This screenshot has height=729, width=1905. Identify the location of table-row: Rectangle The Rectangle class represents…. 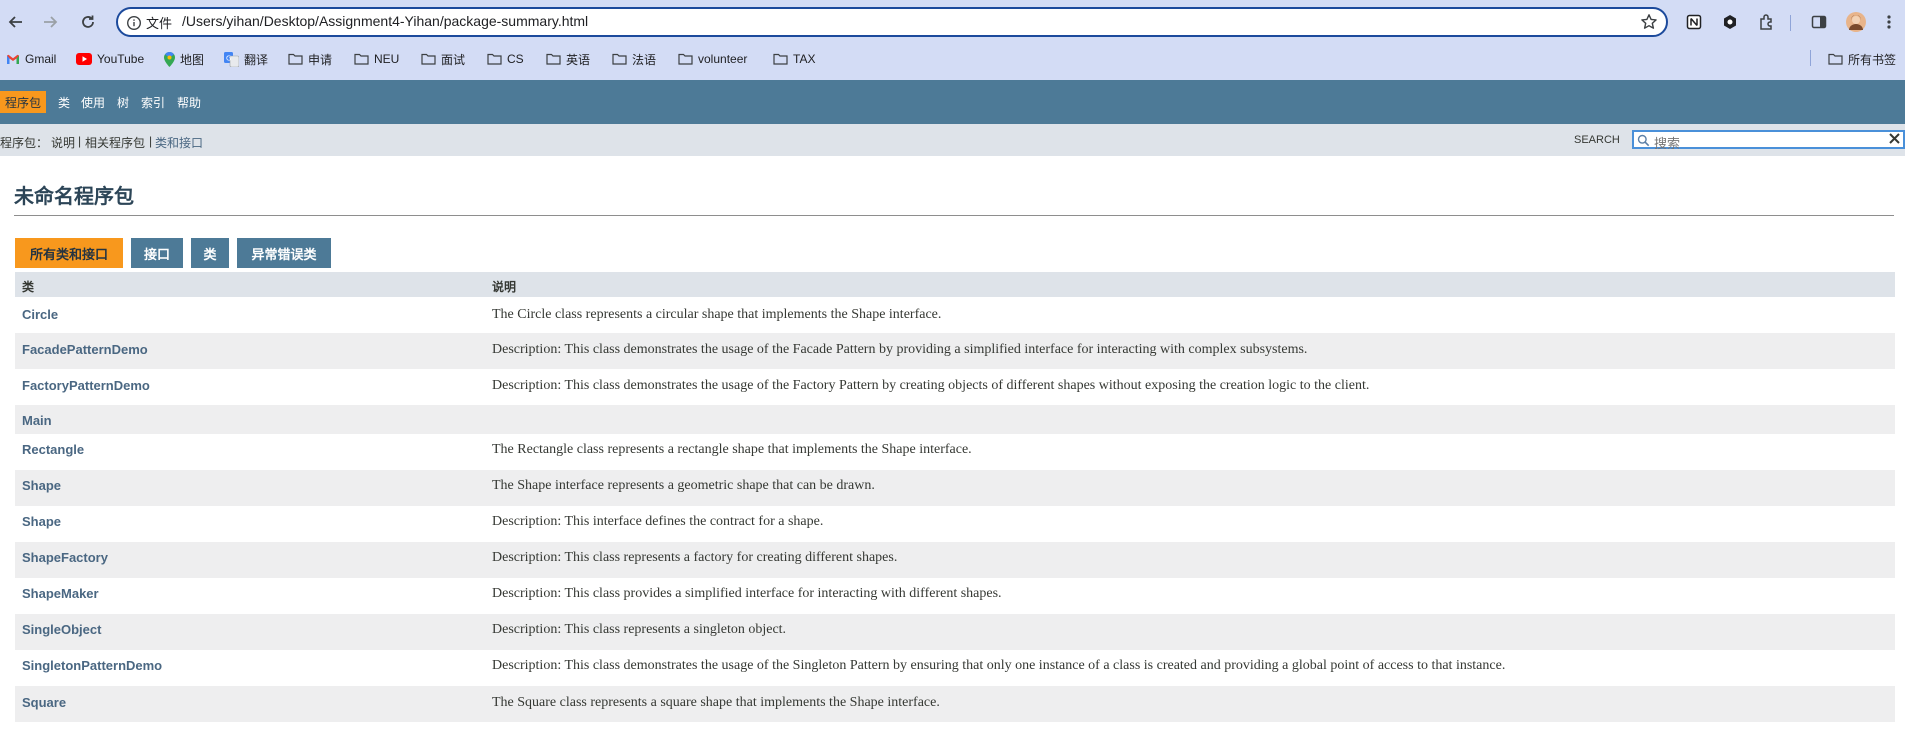
(955, 452).